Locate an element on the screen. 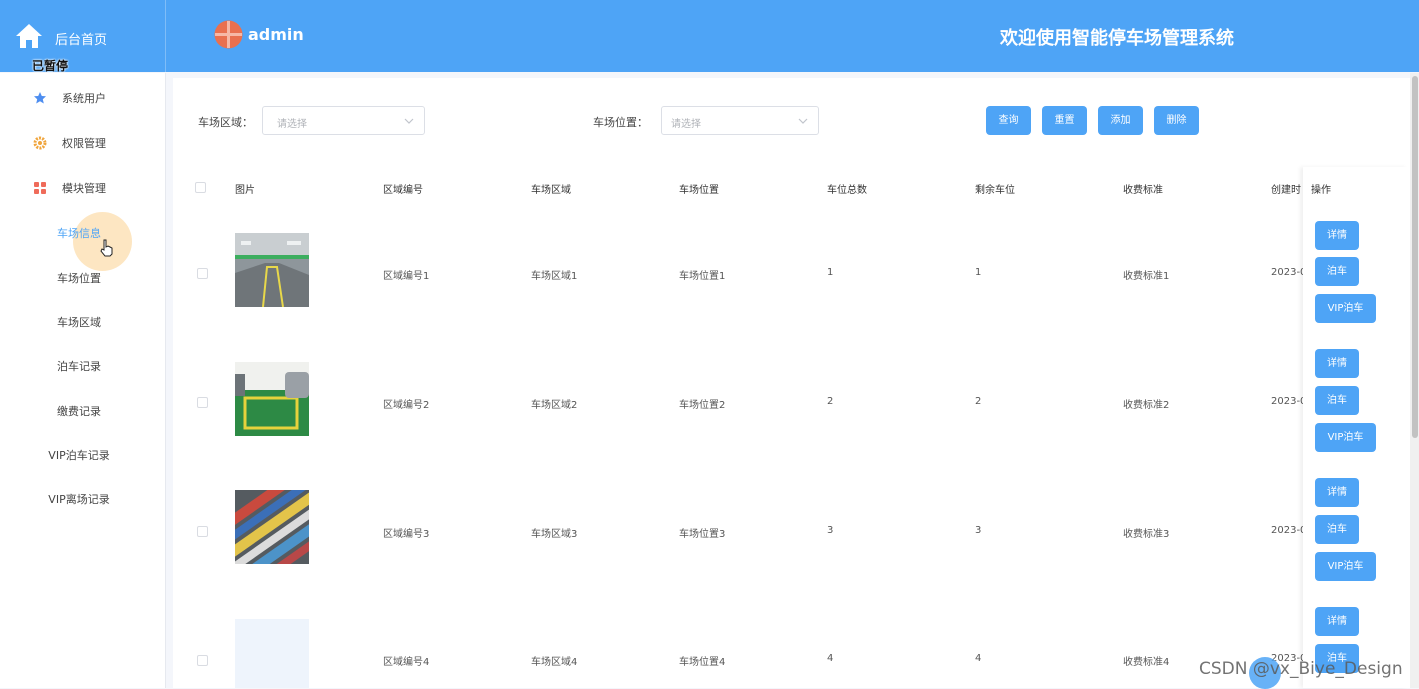 The width and height of the screenshot is (1419, 689). hand-cursor-icon is located at coordinates (106, 248).